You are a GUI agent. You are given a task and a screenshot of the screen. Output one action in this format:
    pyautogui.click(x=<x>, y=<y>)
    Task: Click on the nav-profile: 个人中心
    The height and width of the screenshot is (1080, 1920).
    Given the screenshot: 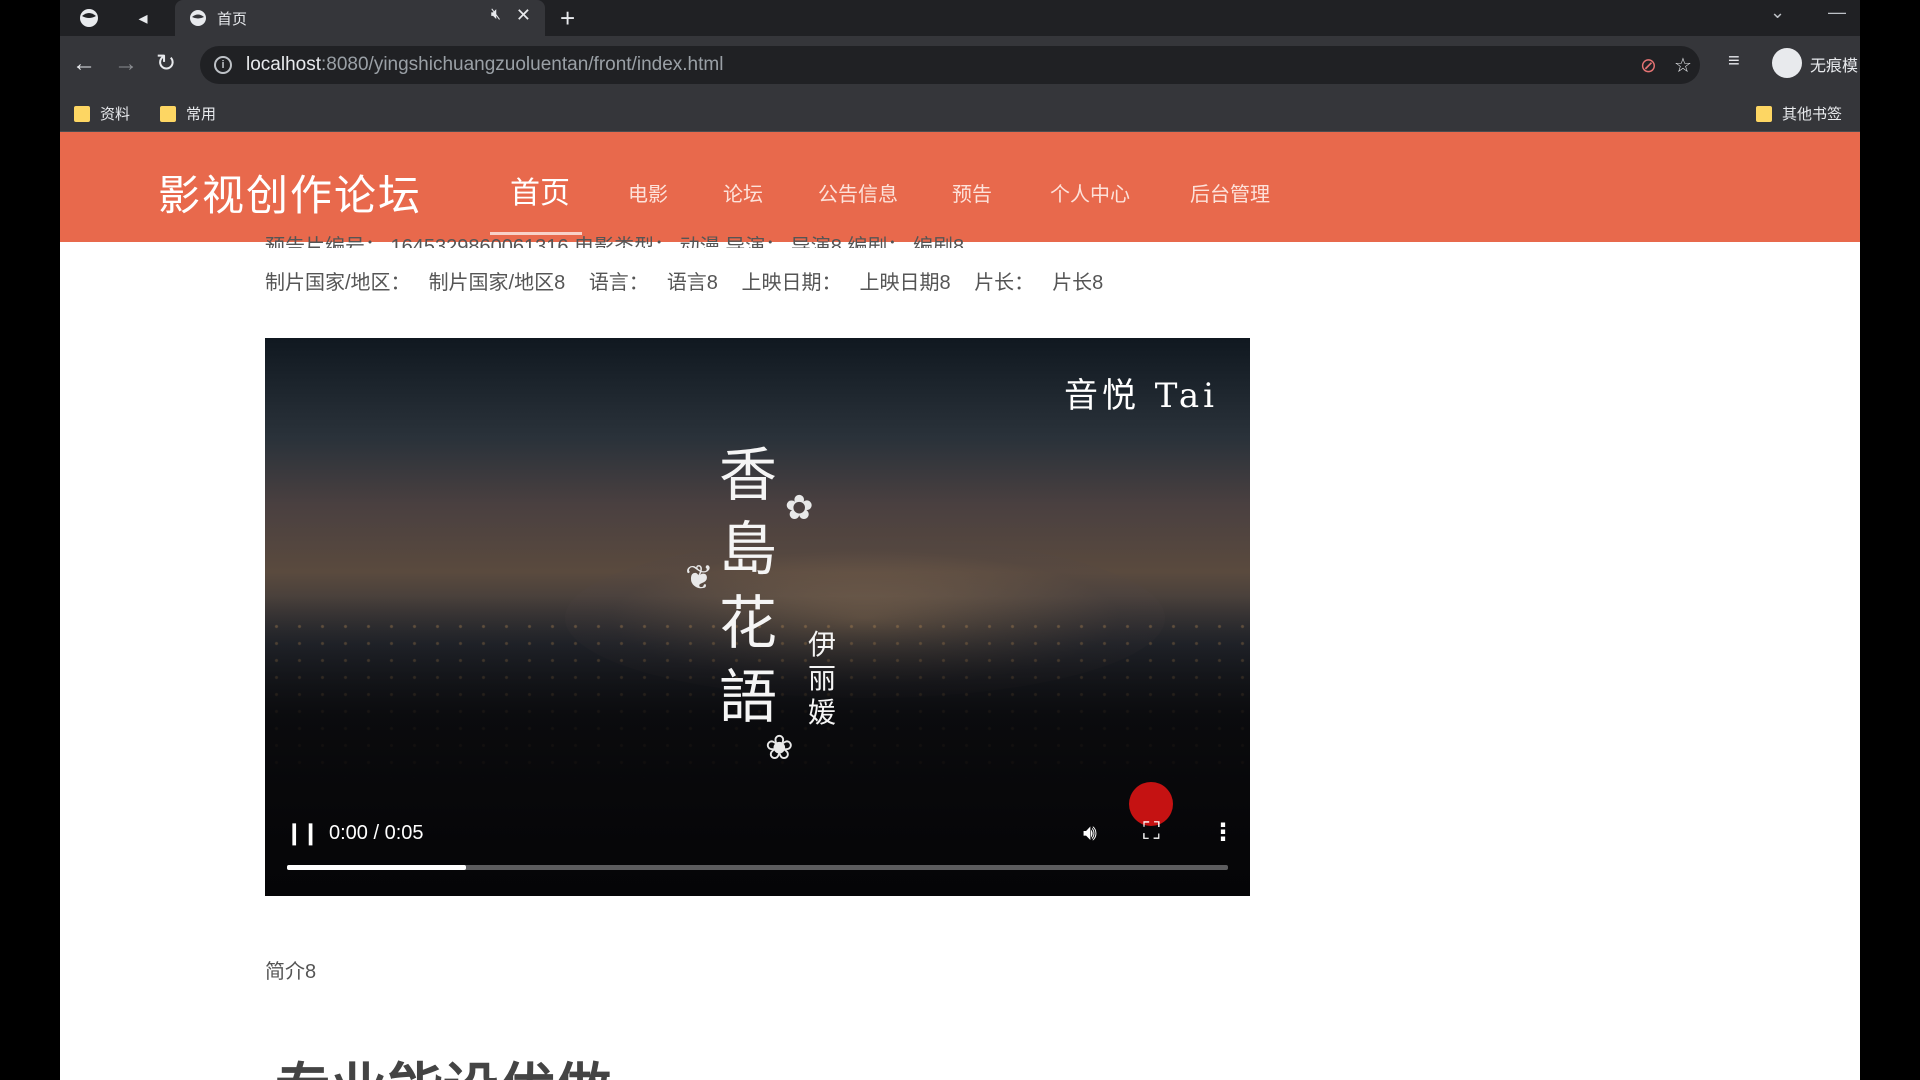 What is the action you would take?
    pyautogui.click(x=1090, y=192)
    